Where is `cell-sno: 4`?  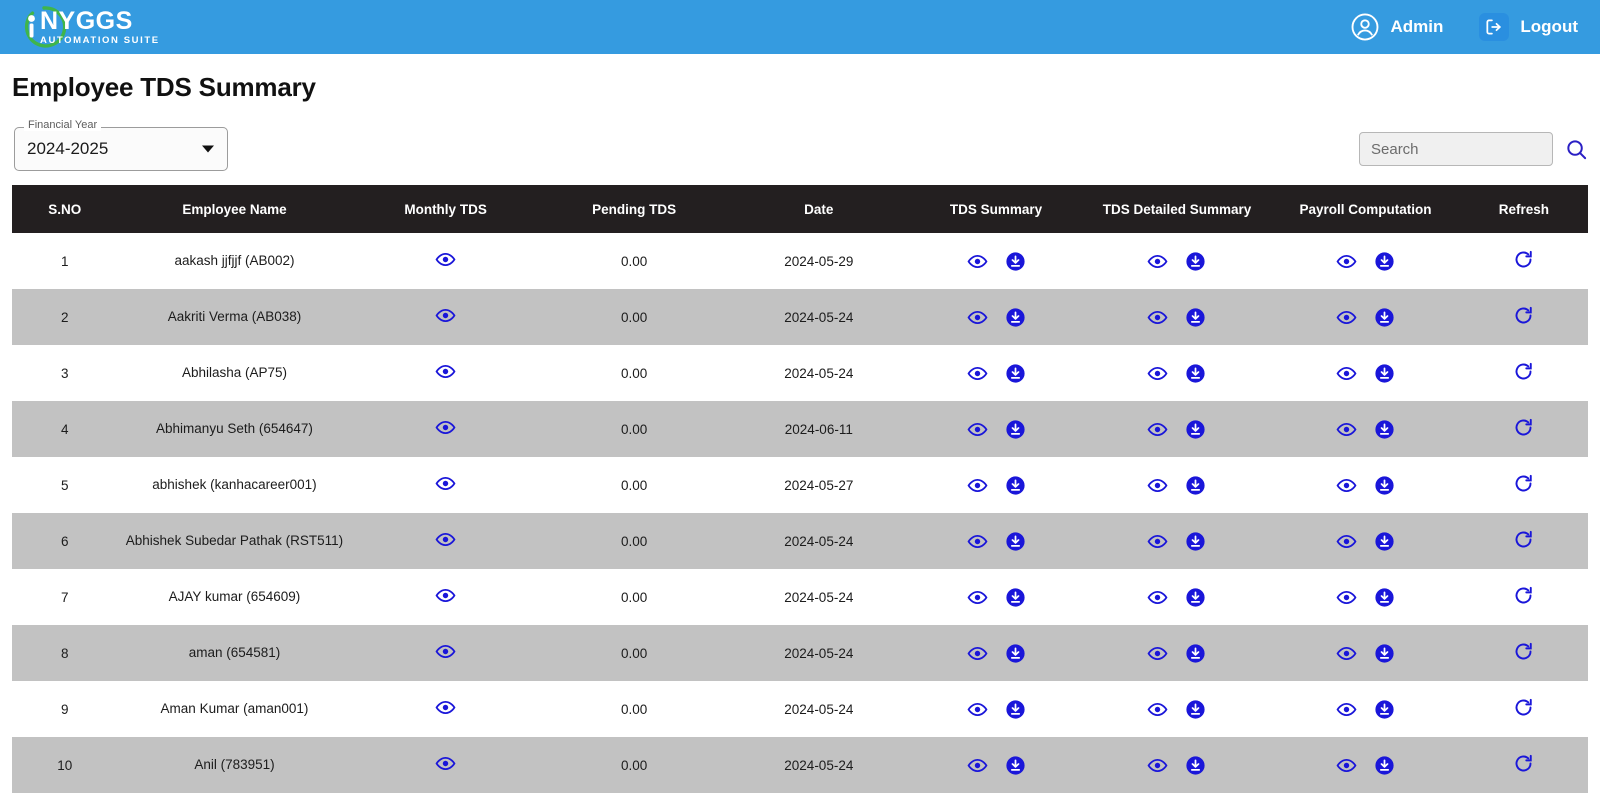
cell-sno: 4 is located at coordinates (65, 429).